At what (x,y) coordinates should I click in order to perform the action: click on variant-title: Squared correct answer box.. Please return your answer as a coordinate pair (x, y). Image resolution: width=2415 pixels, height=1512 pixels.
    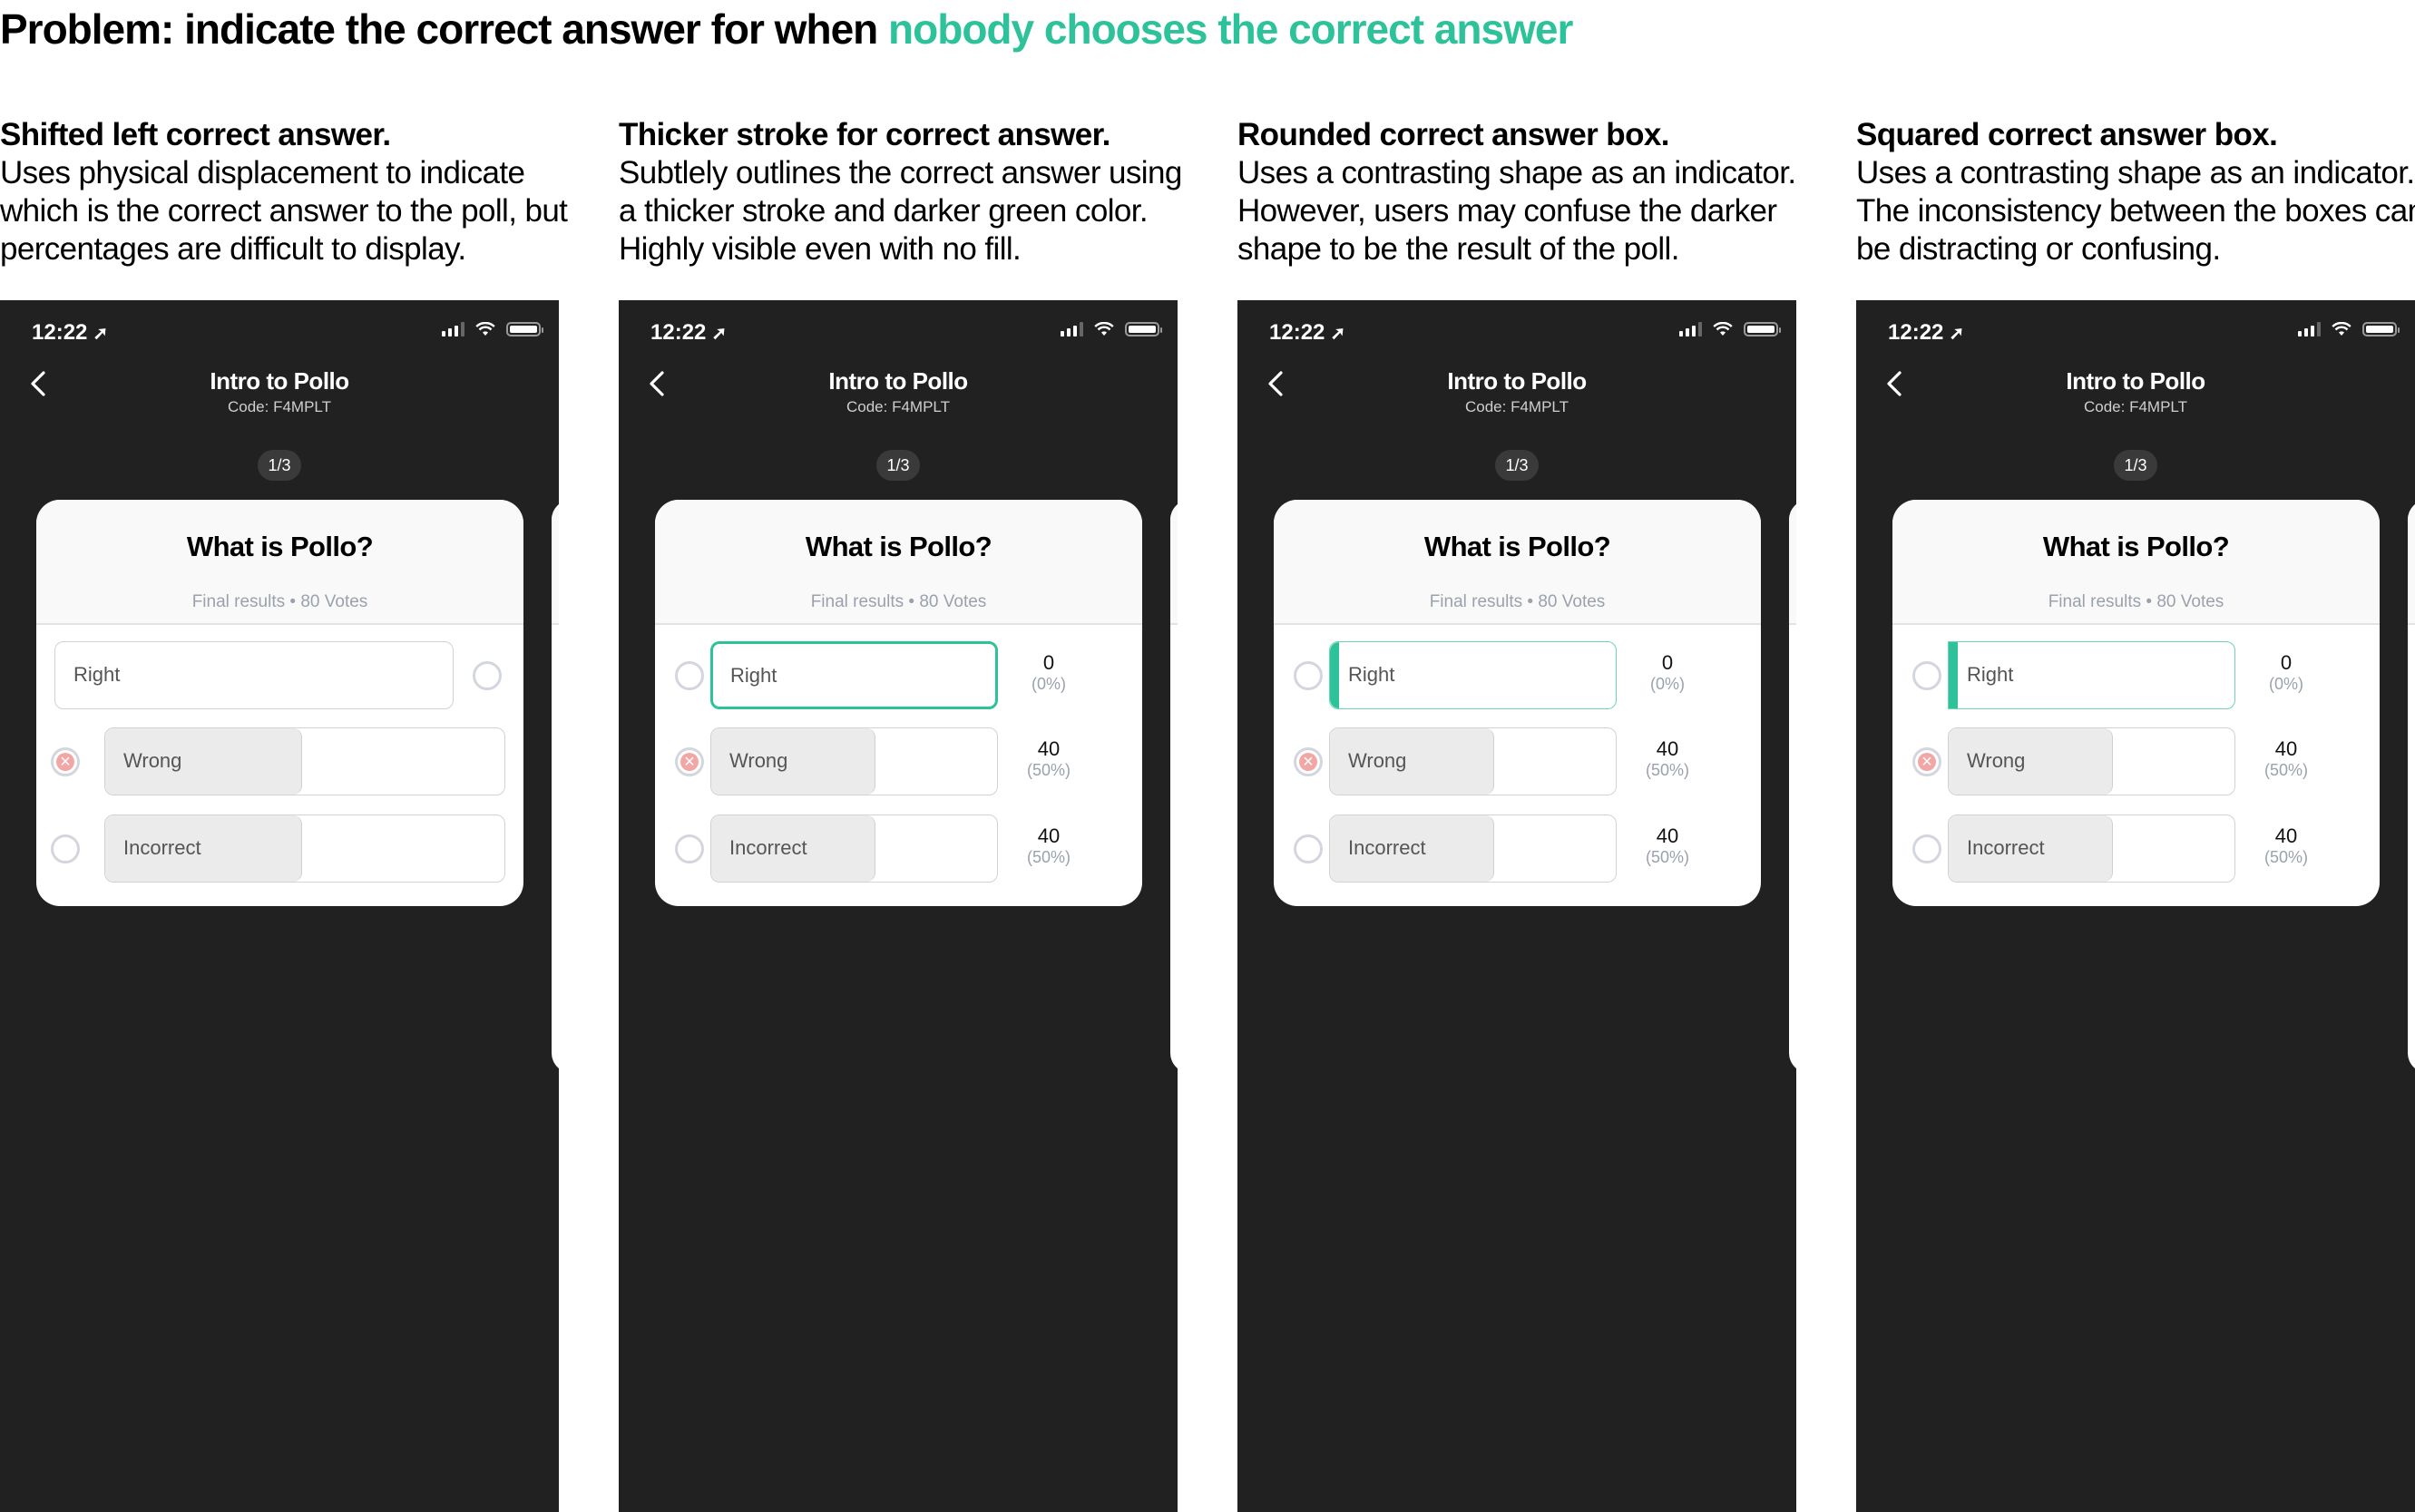
    Looking at the image, I should click on (2067, 134).